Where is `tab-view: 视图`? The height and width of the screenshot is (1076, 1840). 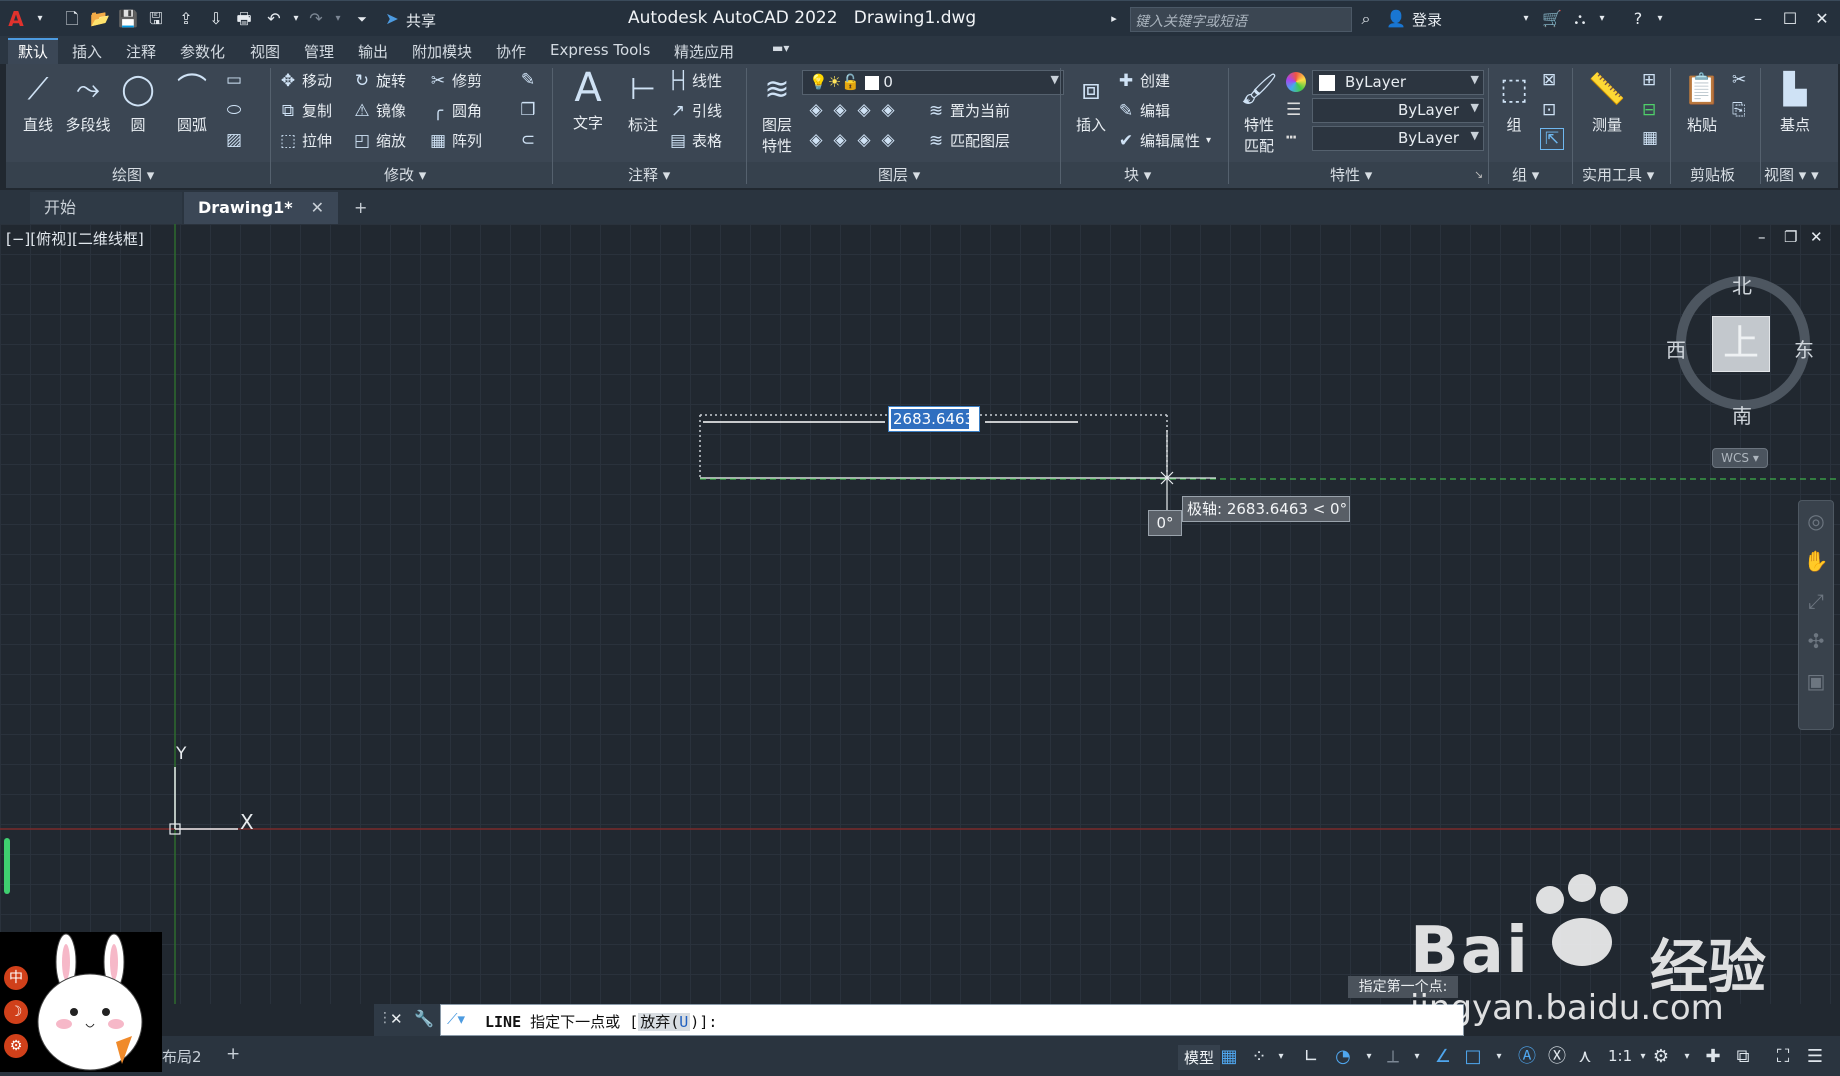
tab-view: 视图 is located at coordinates (265, 51).